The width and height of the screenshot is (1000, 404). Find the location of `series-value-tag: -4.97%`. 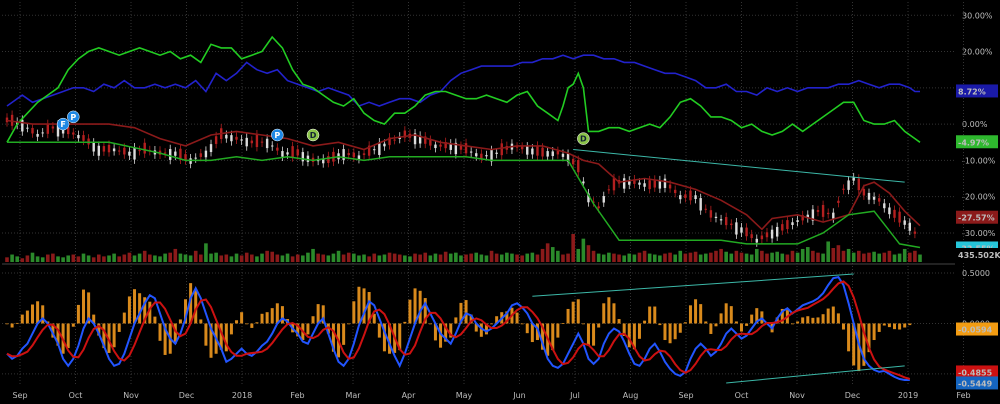

series-value-tag: -4.97% is located at coordinates (973, 142).